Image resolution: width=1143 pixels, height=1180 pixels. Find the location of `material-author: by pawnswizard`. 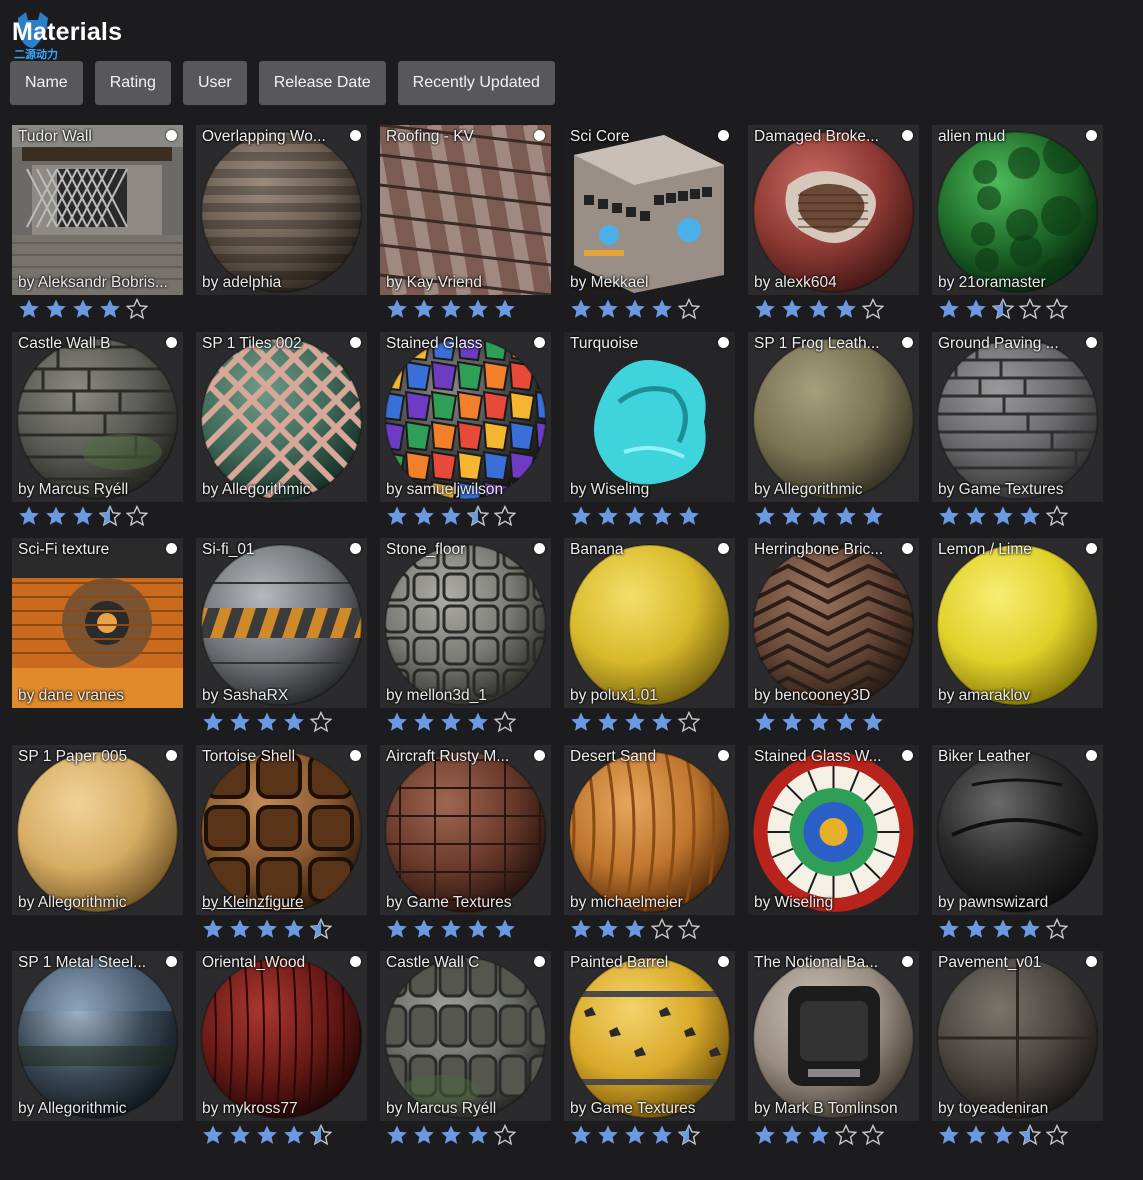

material-author: by pawnswizard is located at coordinates (1018, 903).